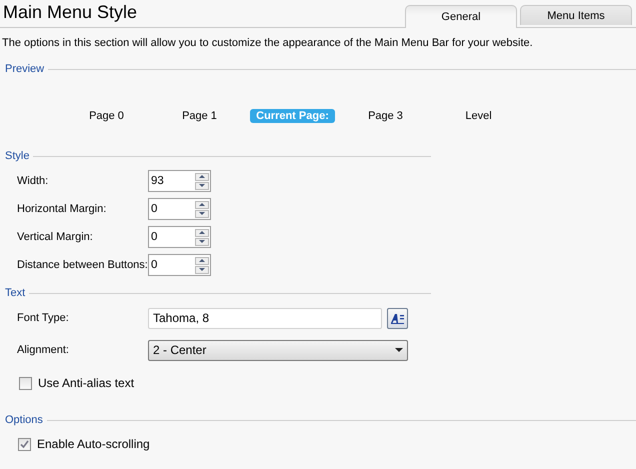  What do you see at coordinates (265, 318) in the screenshot?
I see `font-field: Tahoma, 8` at bounding box center [265, 318].